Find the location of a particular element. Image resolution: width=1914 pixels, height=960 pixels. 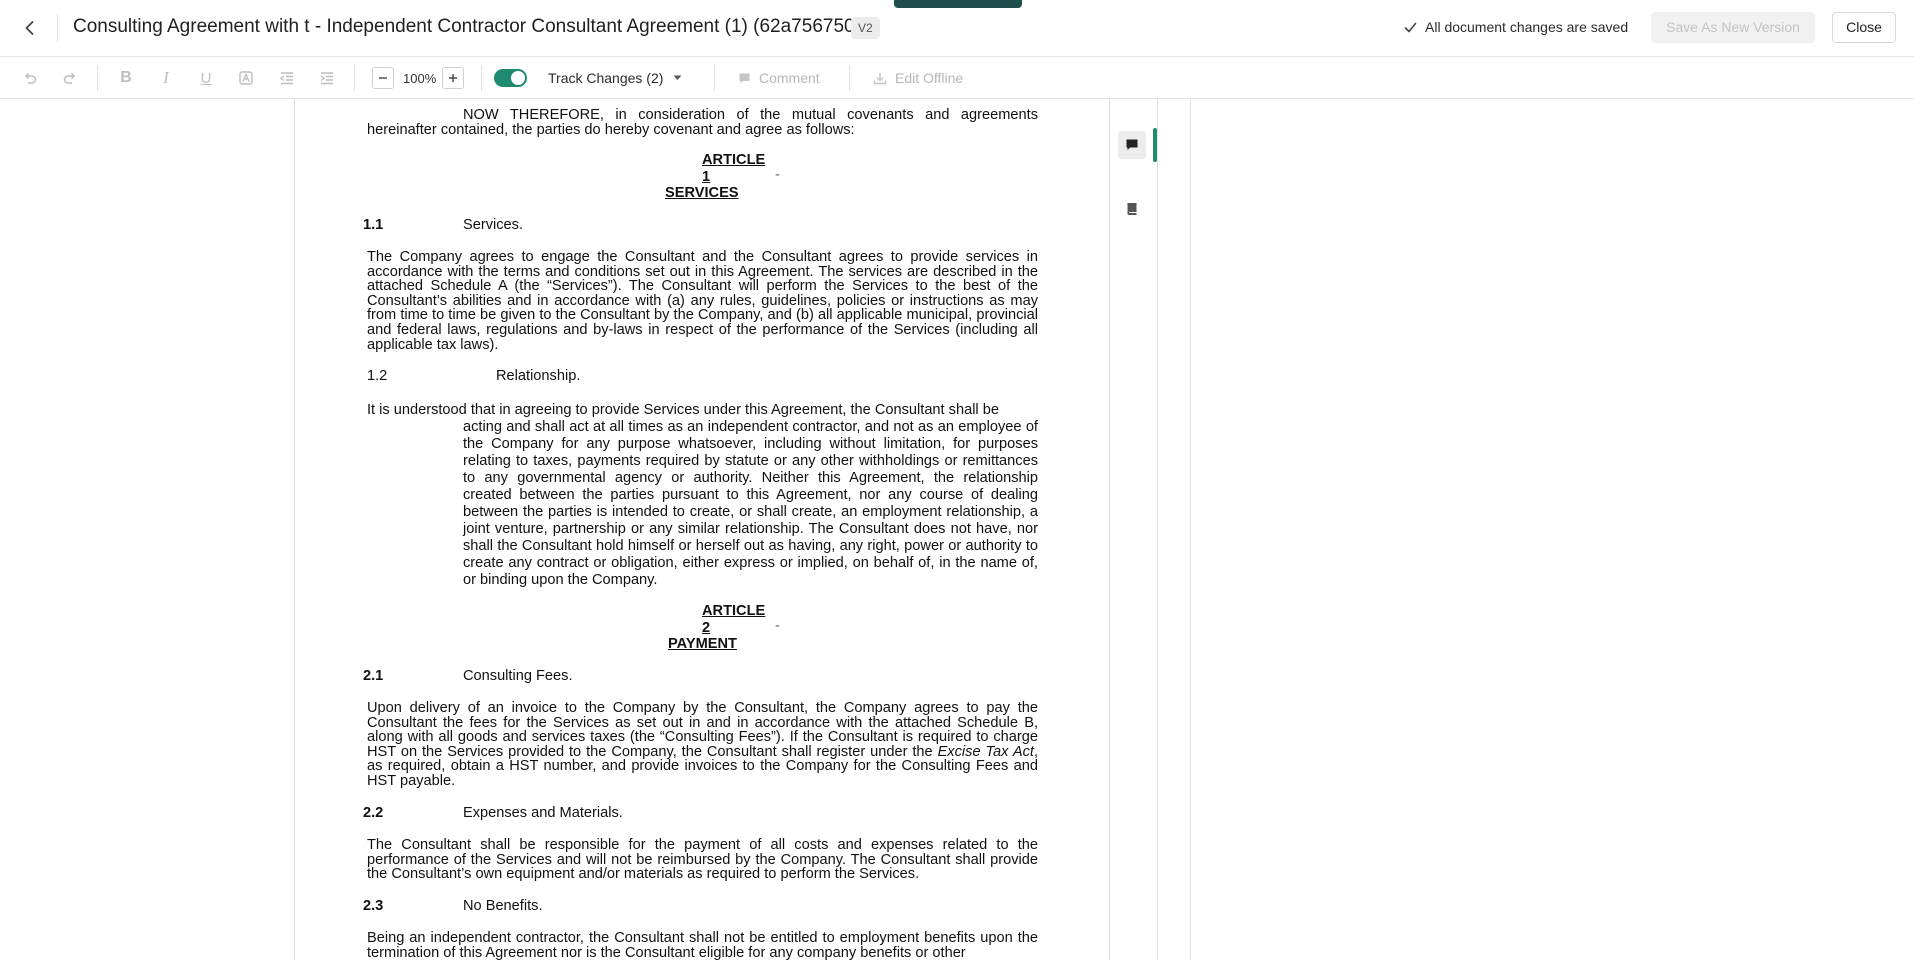

outline-panel-button is located at coordinates (1132, 209).